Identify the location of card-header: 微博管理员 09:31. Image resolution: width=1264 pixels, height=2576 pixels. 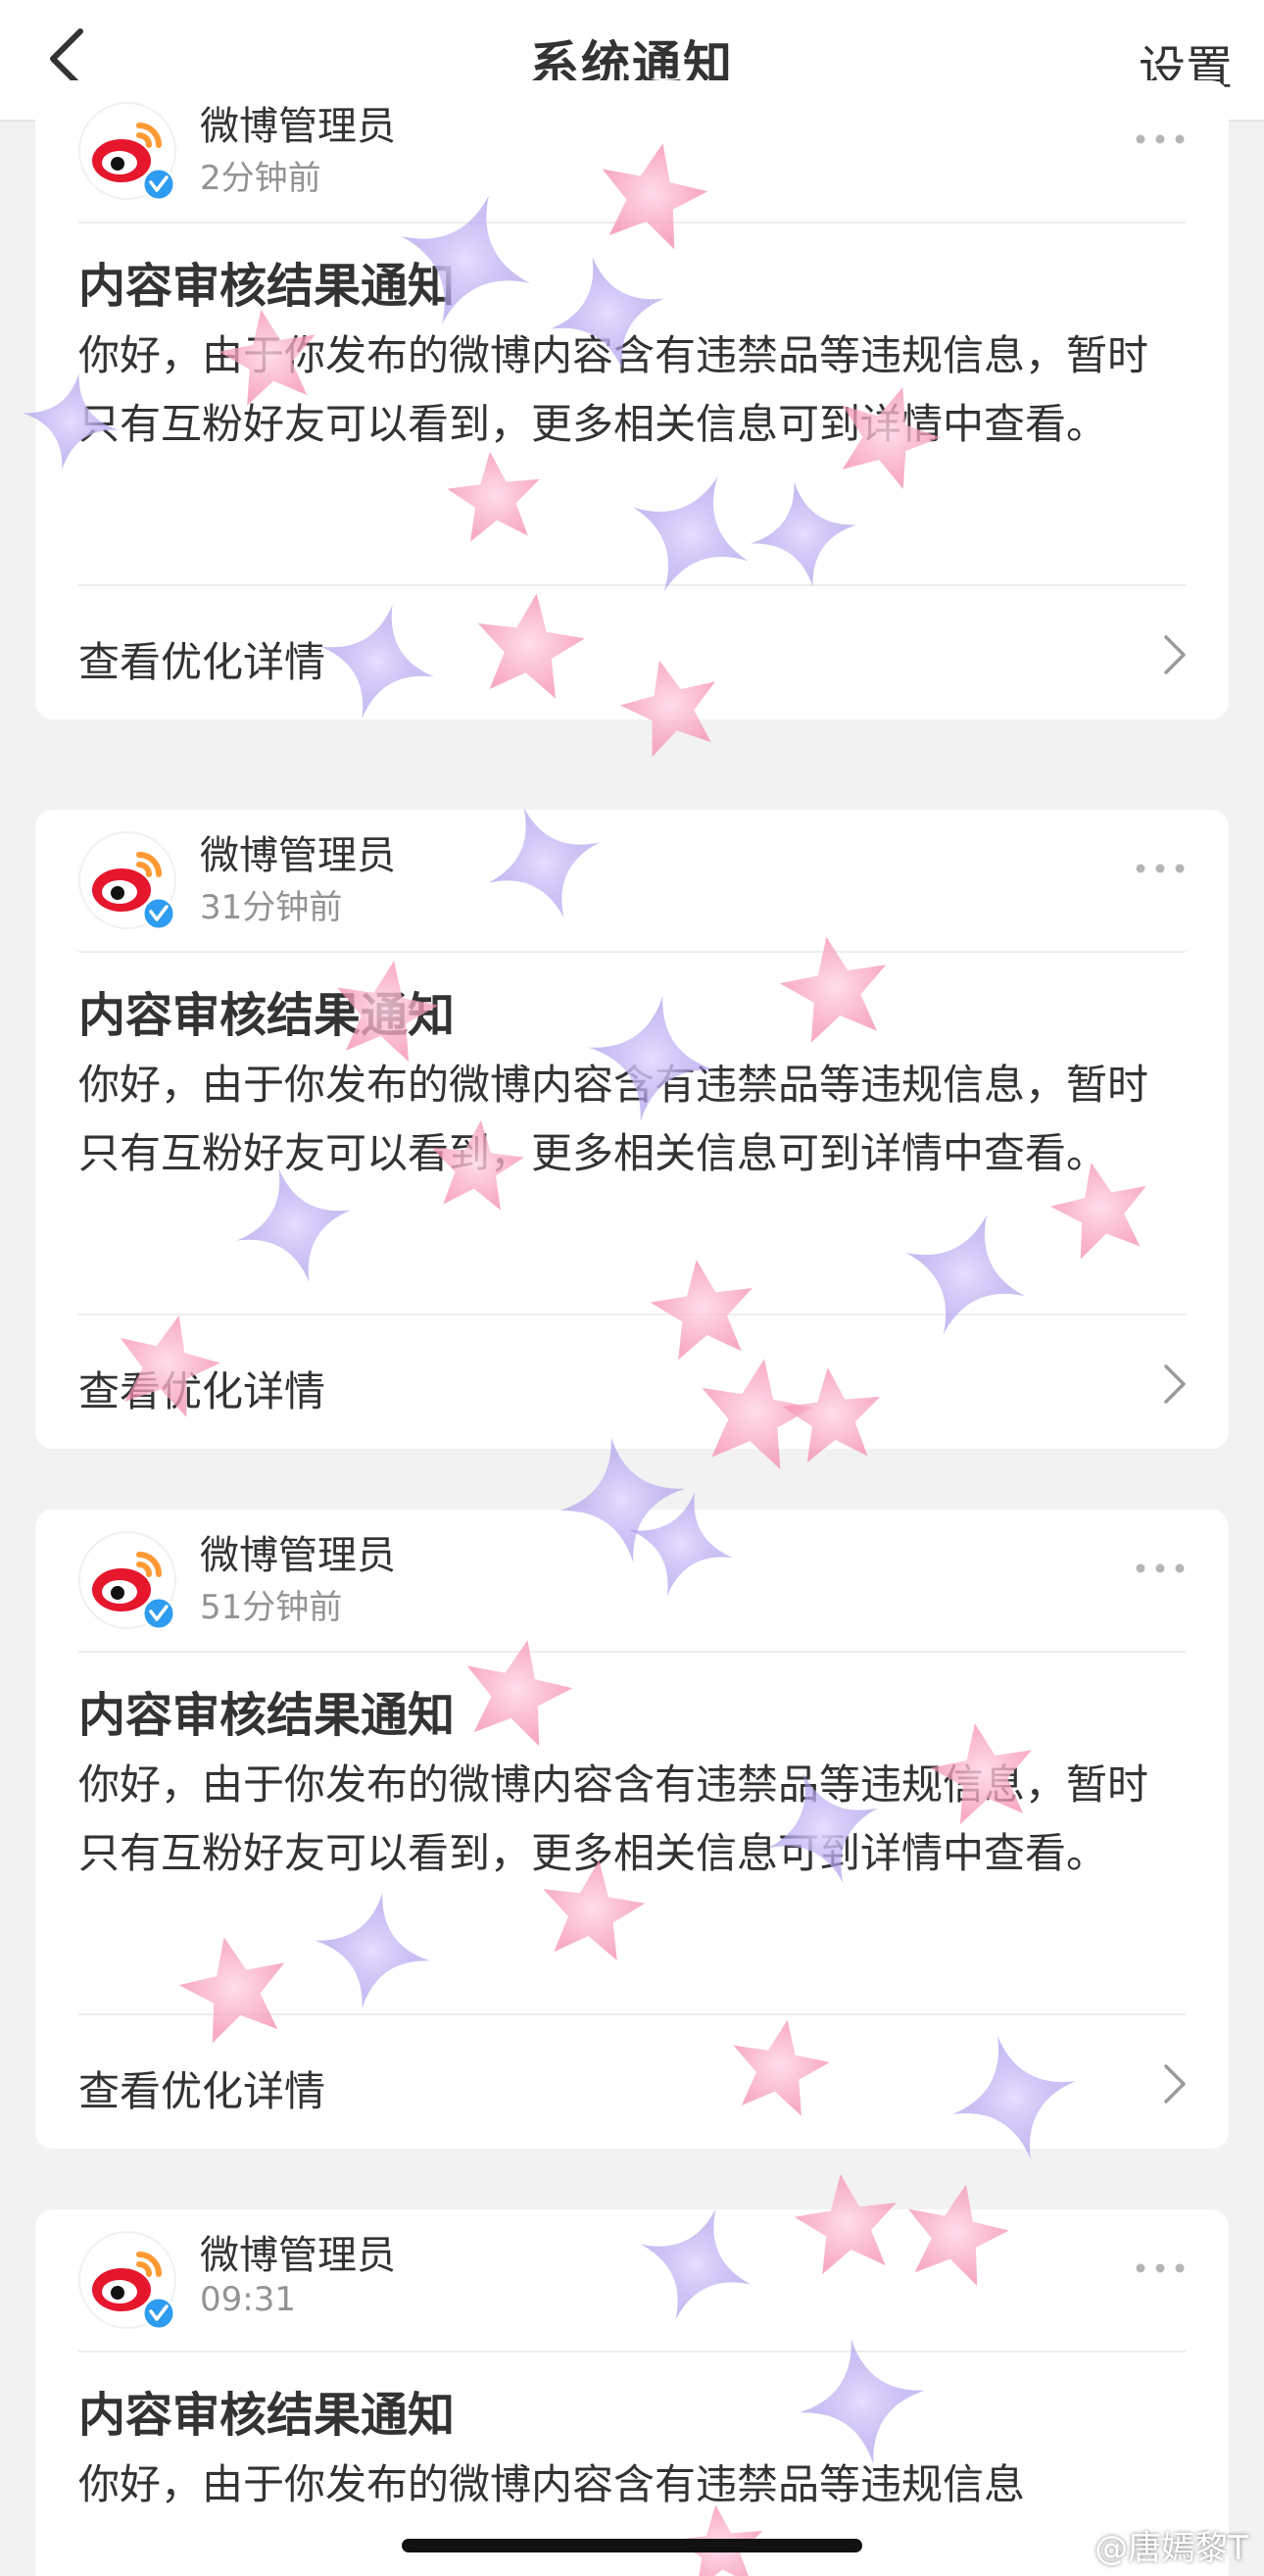
(632, 2280).